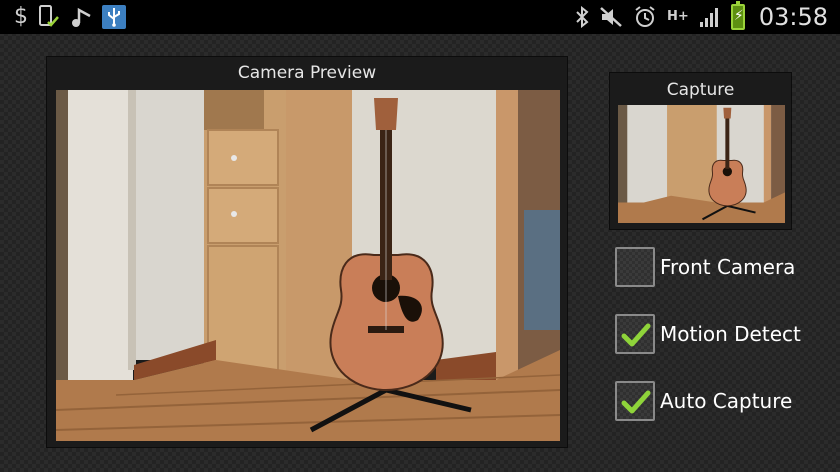 This screenshot has height=472, width=840. What do you see at coordinates (21, 16) in the screenshot?
I see `dollar-icon: $` at bounding box center [21, 16].